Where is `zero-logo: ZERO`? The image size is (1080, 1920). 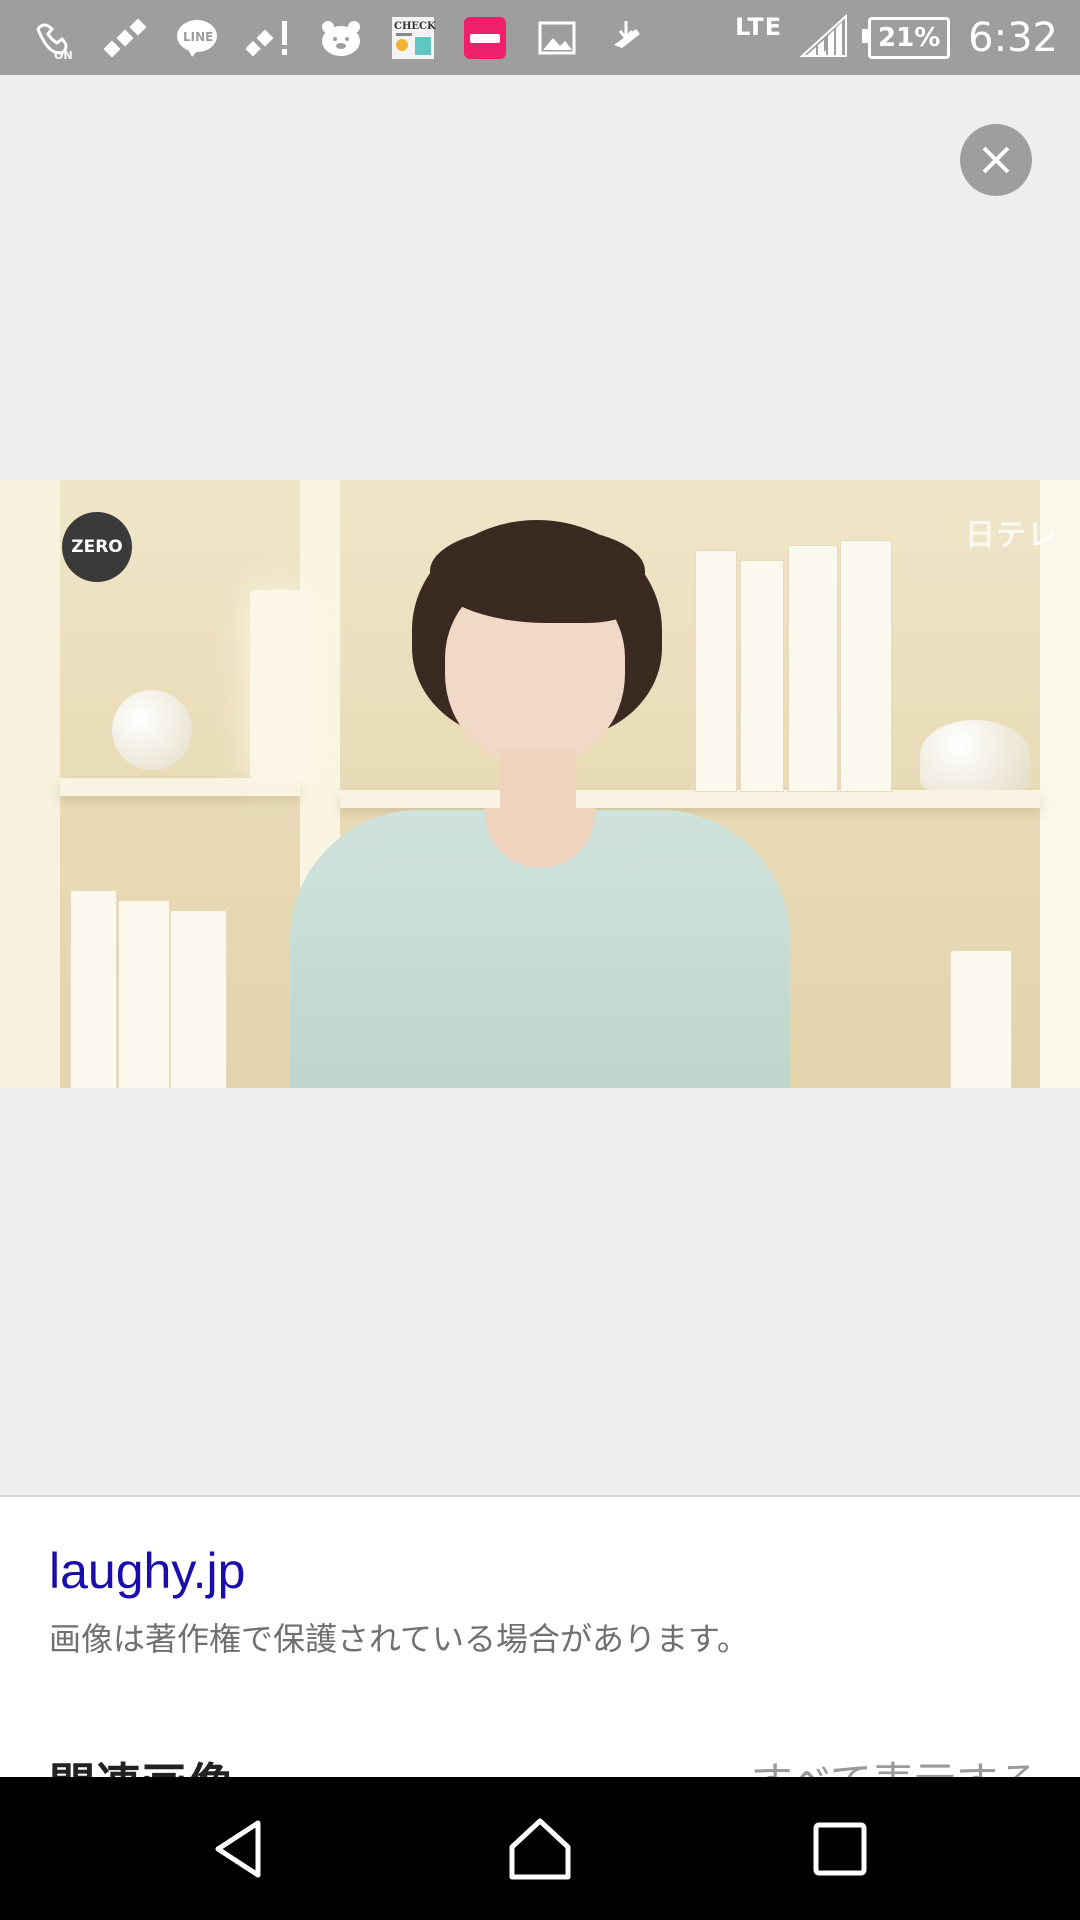
zero-logo: ZERO is located at coordinates (97, 547).